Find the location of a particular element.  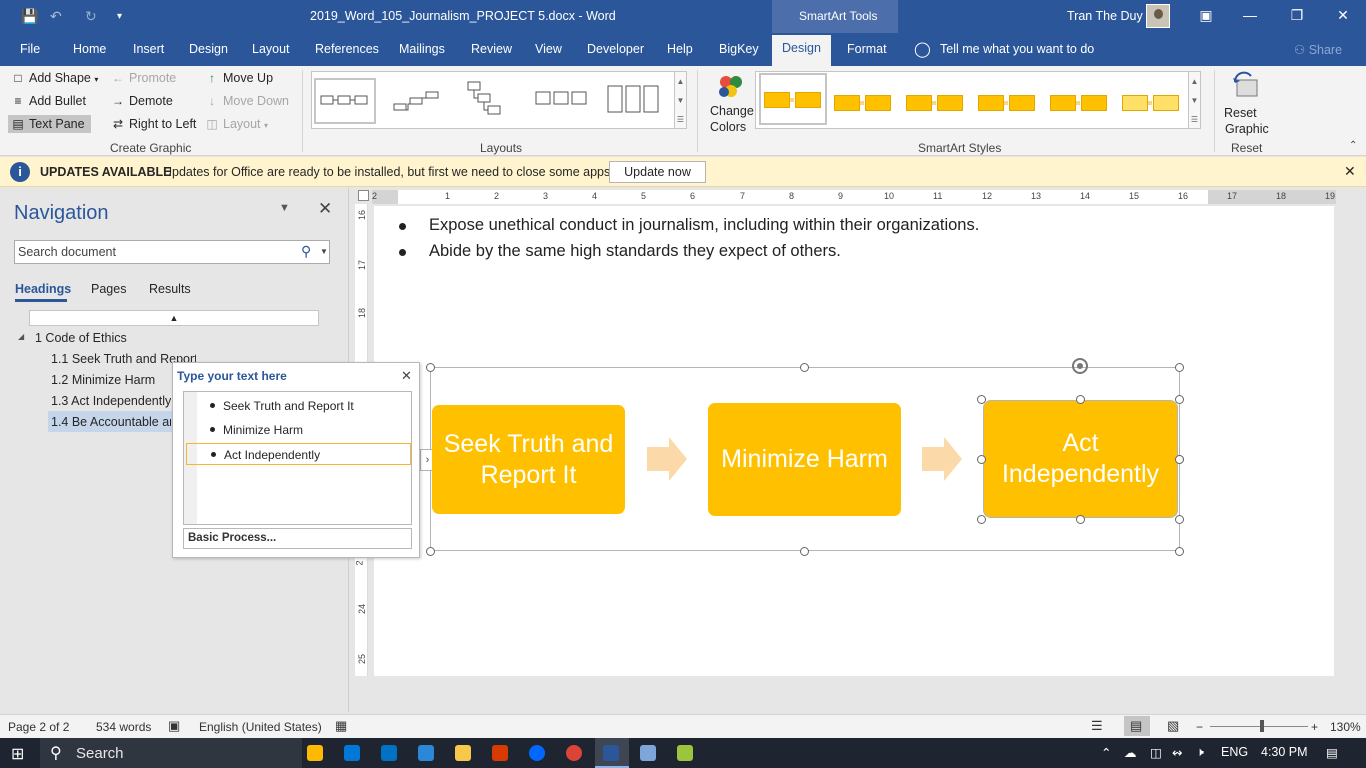

collapse-ribbon-icon: ⌃ is located at coordinates (1353, 145).